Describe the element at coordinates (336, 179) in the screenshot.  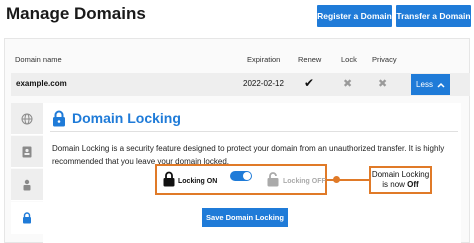
I see `callout-connector-dot` at that location.